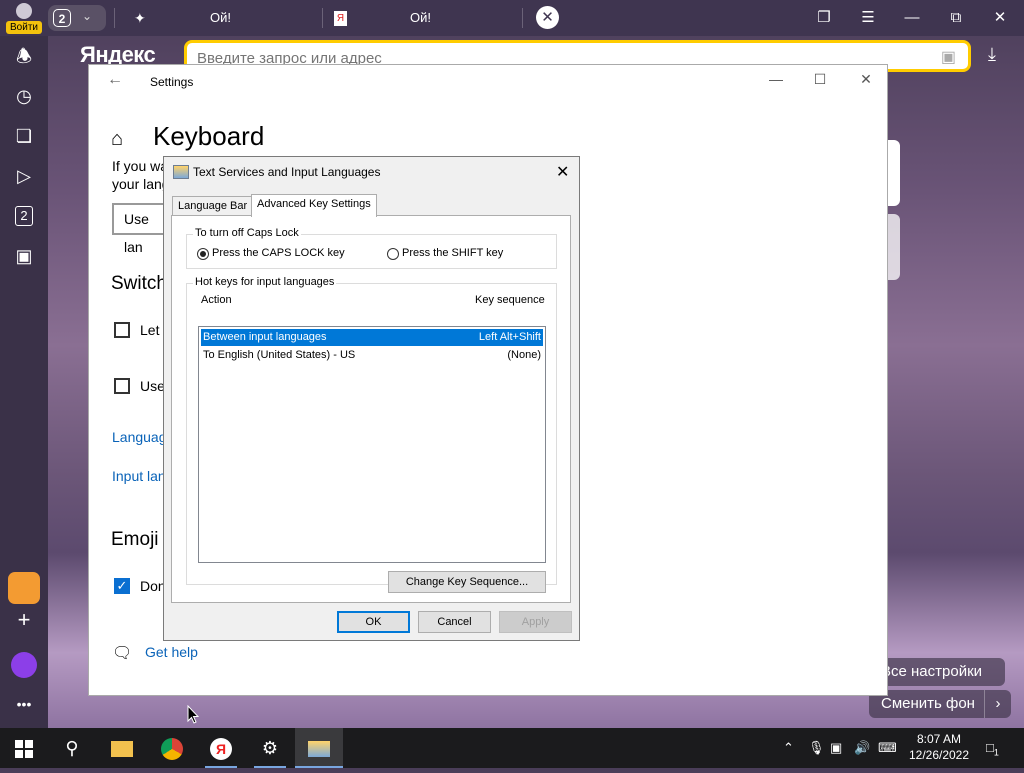 This screenshot has height=773, width=1024. Describe the element at coordinates (62, 18) in the screenshot. I see `tab-count: 2` at that location.